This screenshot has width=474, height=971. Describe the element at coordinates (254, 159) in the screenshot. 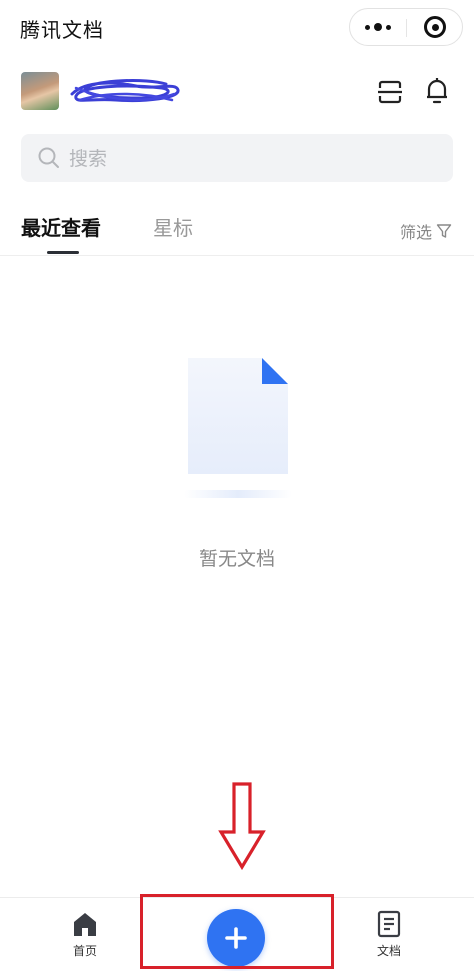

I see `search-input` at that location.